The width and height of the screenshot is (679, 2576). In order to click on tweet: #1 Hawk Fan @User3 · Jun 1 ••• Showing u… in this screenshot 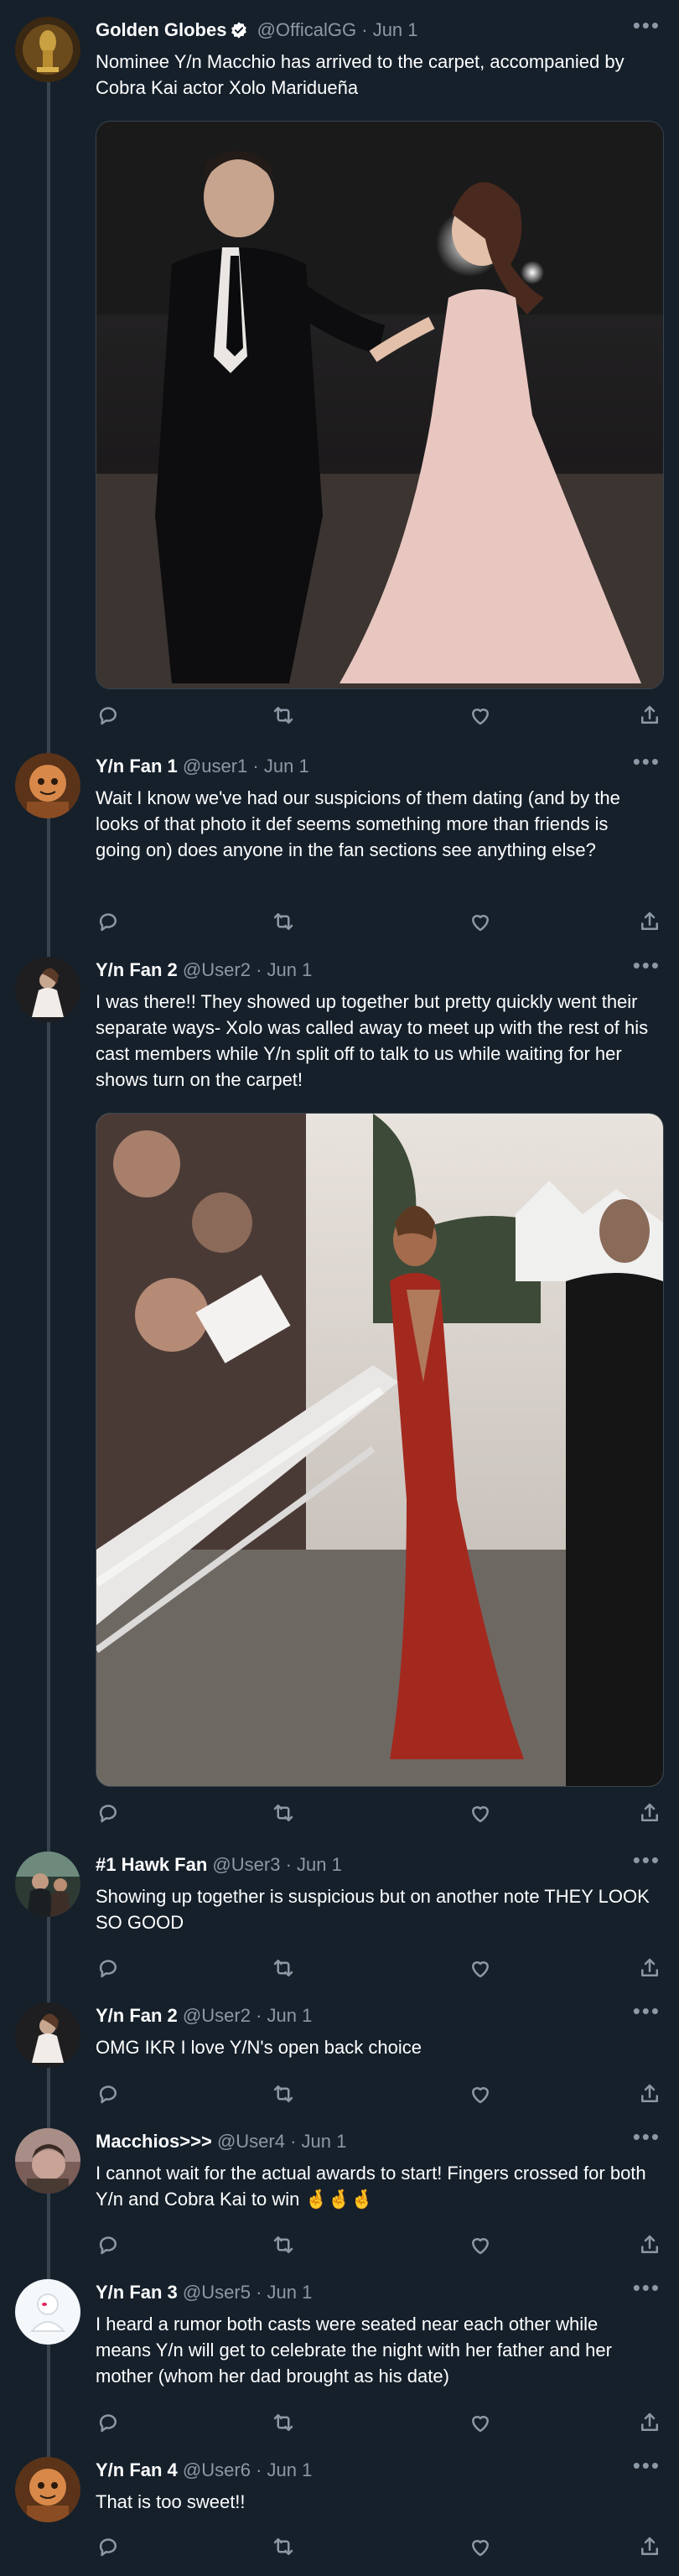, I will do `click(339, 1917)`.